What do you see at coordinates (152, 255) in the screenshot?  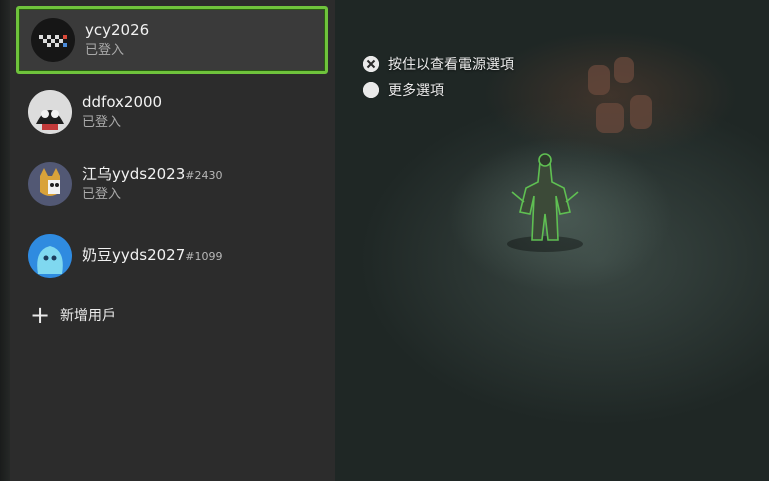 I see `account-gamertag: 奶豆yyds2027#1099` at bounding box center [152, 255].